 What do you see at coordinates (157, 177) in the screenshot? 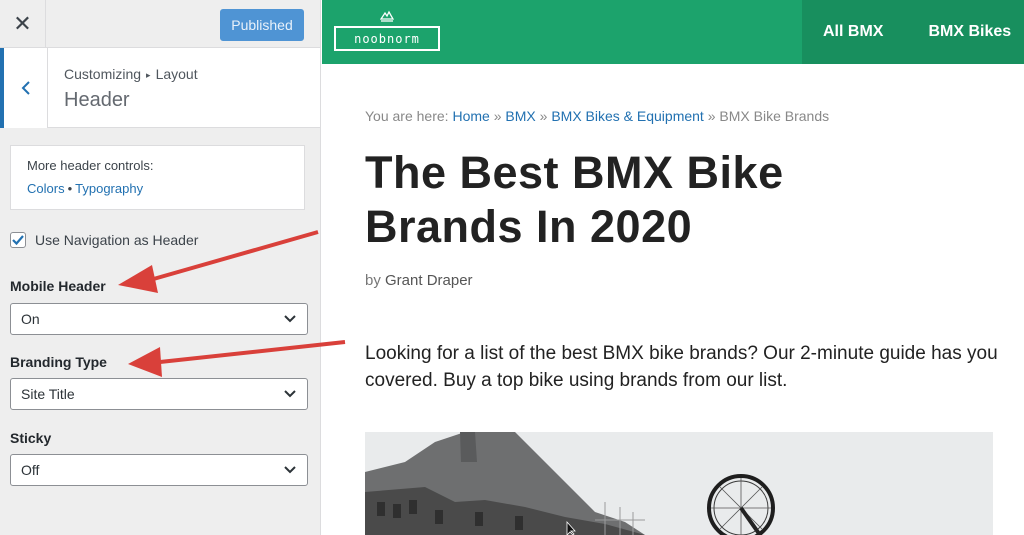
I see `more-controls-box: More header controls: Colors • Typography` at bounding box center [157, 177].